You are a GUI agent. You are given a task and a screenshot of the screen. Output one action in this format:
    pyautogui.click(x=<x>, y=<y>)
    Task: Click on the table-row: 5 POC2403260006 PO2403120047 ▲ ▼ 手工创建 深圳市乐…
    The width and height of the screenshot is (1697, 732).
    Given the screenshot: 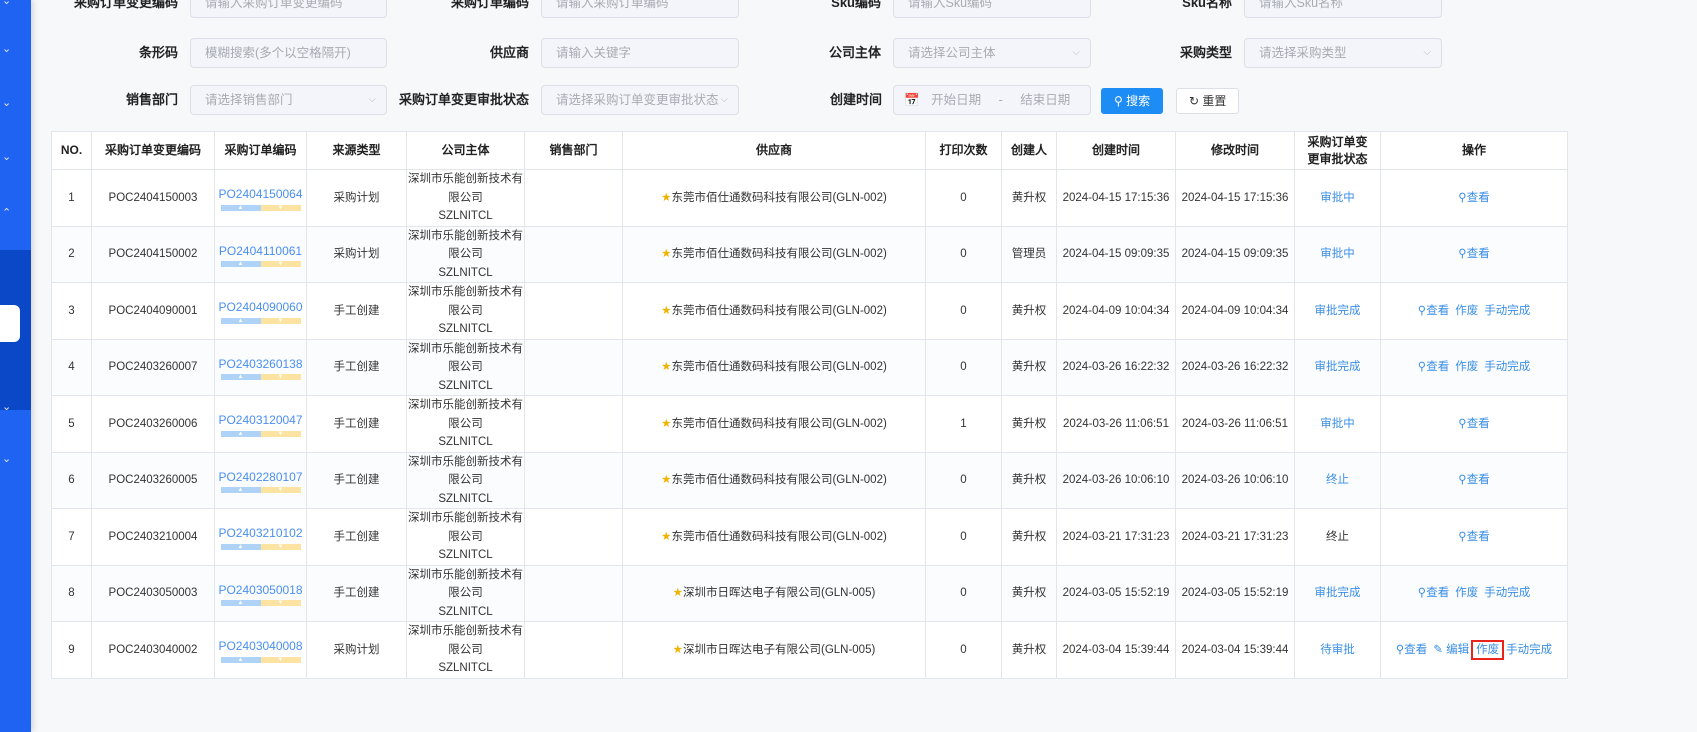 What is the action you would take?
    pyautogui.click(x=809, y=424)
    